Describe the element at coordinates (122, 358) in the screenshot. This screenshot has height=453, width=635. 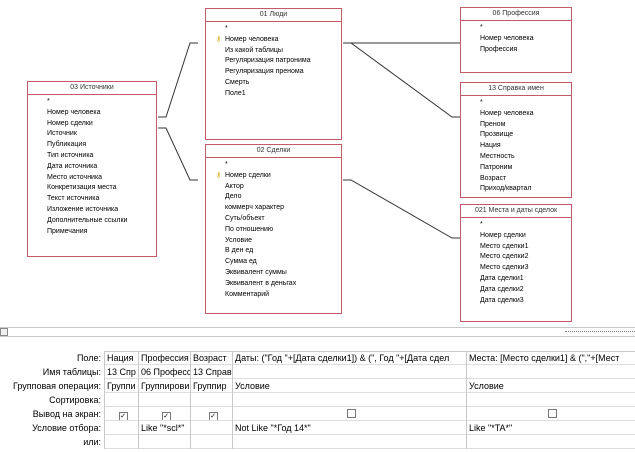
I see `grid-cell-field: Нация` at that location.